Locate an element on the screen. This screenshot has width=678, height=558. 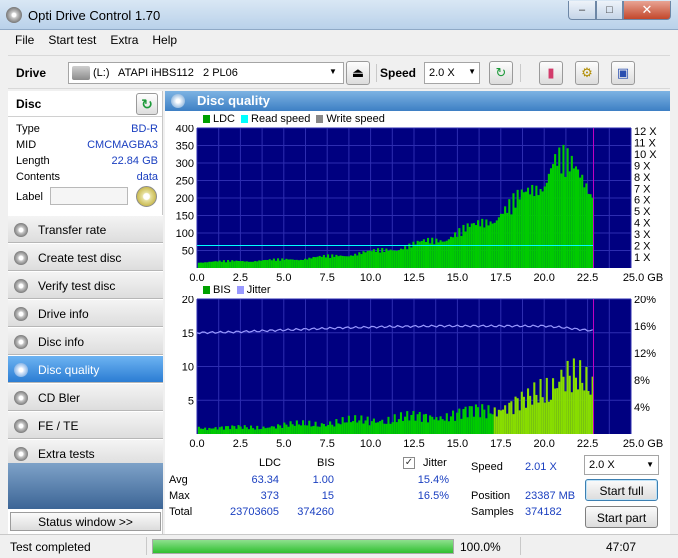
disc-header: Disc ↻ is located at coordinates (85, 104).